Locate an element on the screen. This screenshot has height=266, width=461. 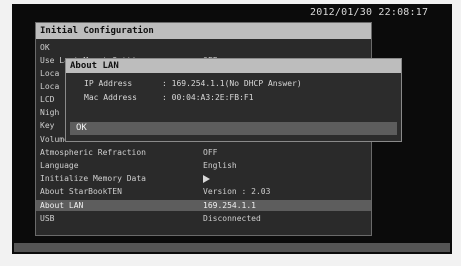
datetime-readout: 2012/01/30 22:08:17 is located at coordinates (369, 12).